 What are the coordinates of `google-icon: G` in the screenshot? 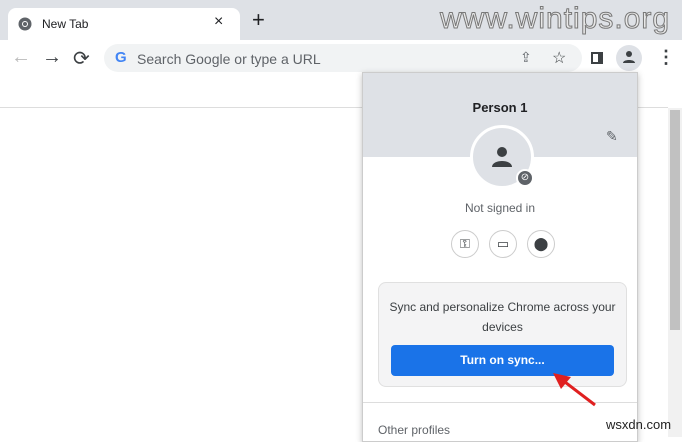 It's located at (121, 57).